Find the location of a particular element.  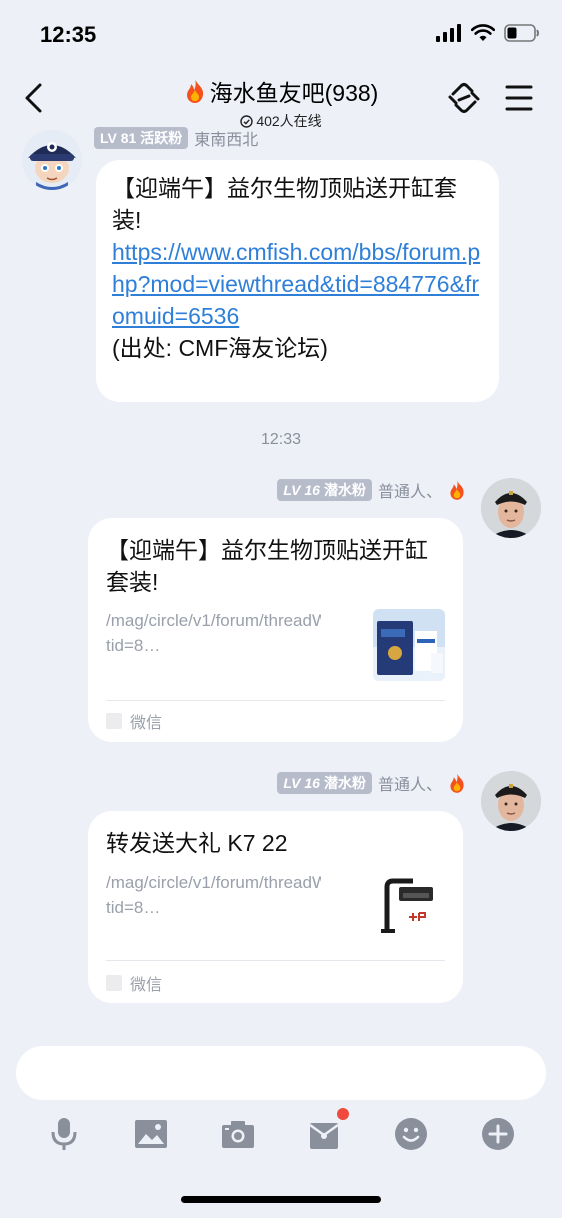

sender-row-3: LV 16 潜水粉 普通人、 is located at coordinates (371, 783).